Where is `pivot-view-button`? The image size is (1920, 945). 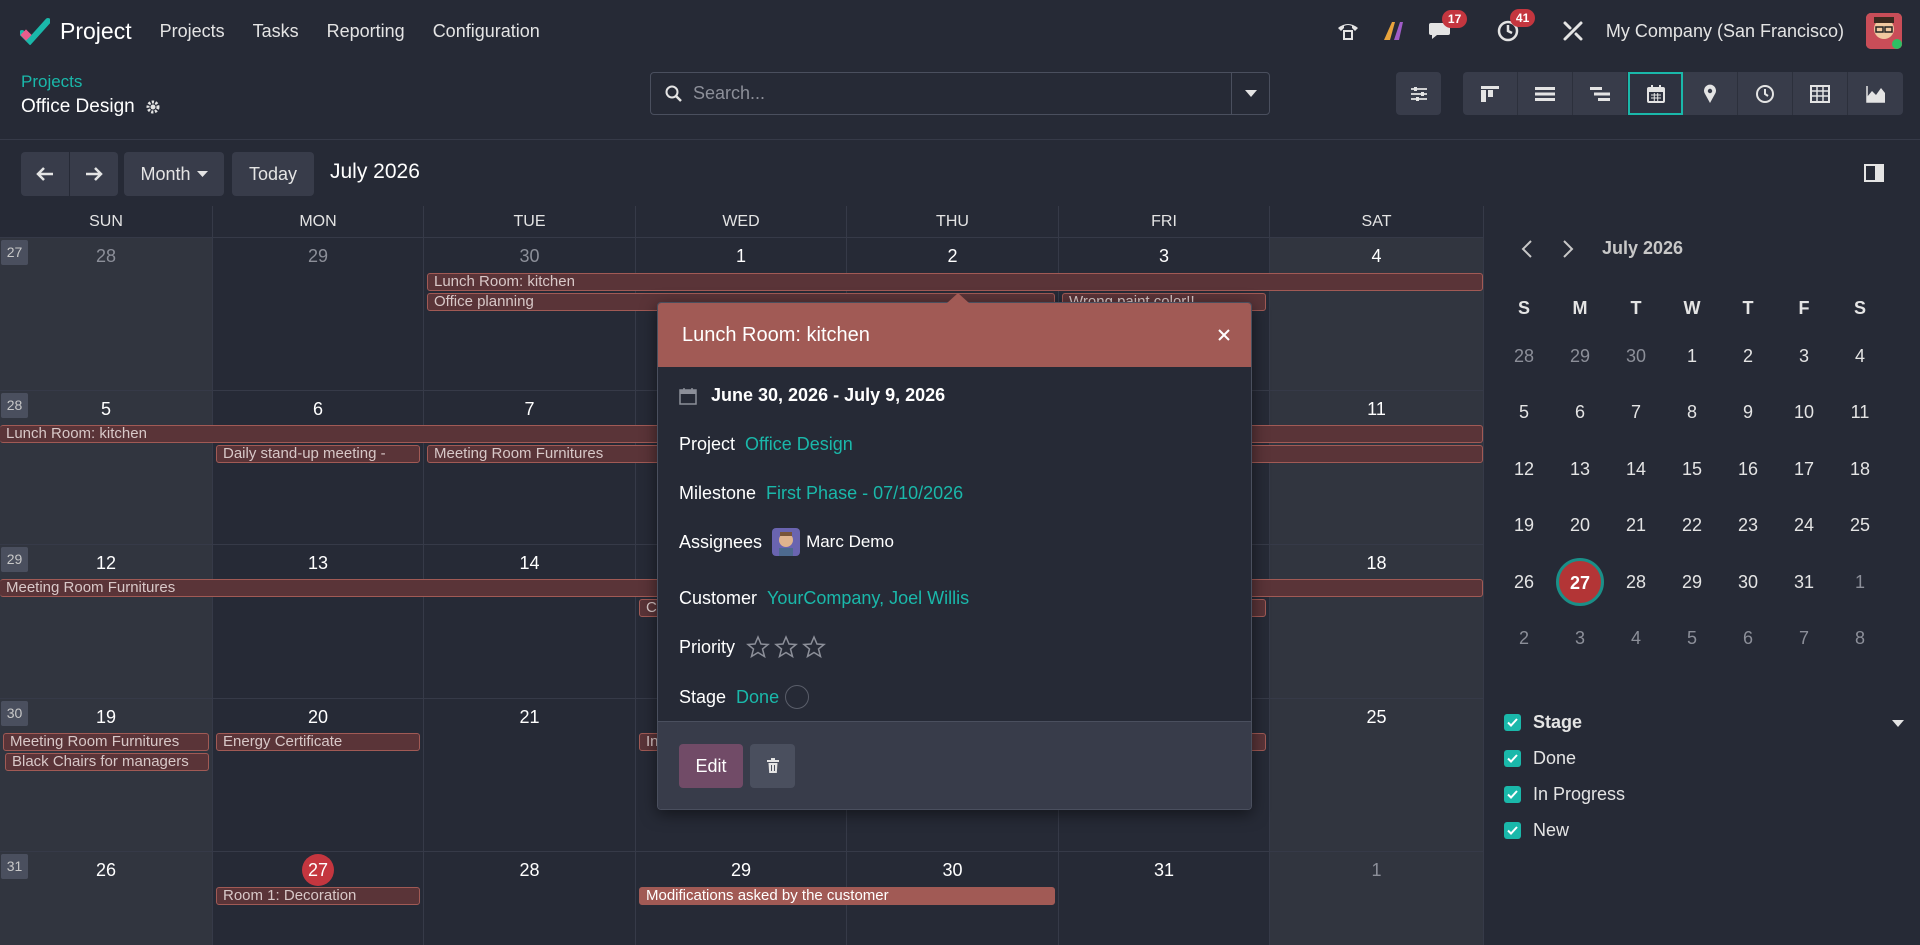 pivot-view-button is located at coordinates (1820, 93).